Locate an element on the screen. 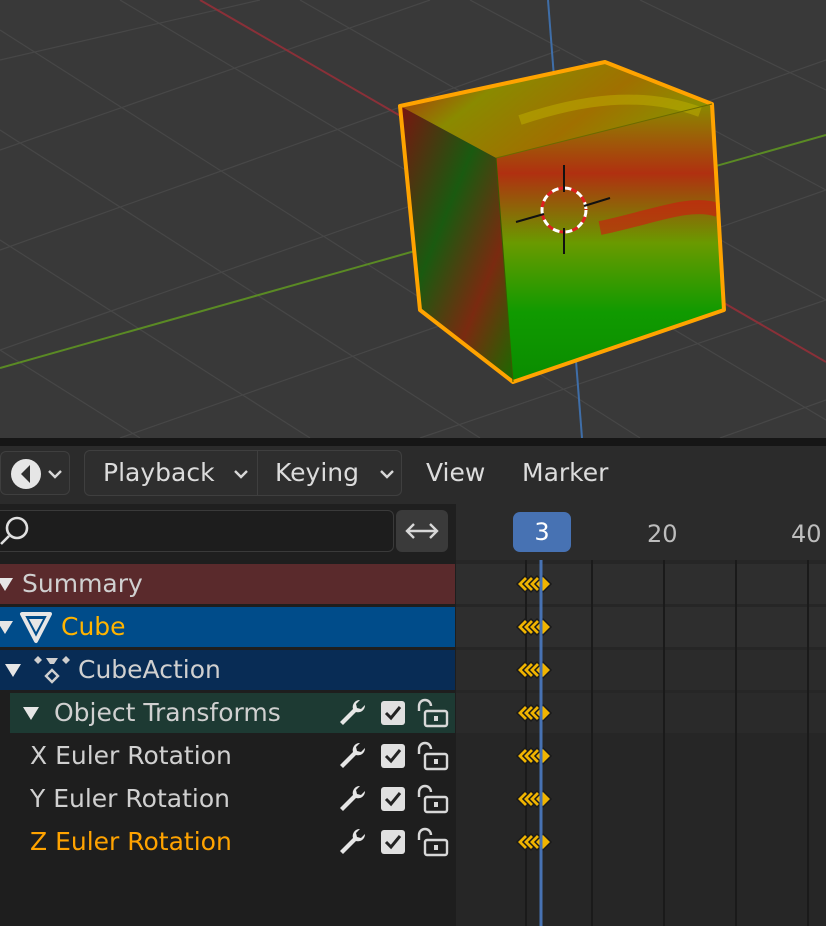 This screenshot has width=826, height=926. channel-group-object-transforms: Object Transforms is located at coordinates (232, 713).